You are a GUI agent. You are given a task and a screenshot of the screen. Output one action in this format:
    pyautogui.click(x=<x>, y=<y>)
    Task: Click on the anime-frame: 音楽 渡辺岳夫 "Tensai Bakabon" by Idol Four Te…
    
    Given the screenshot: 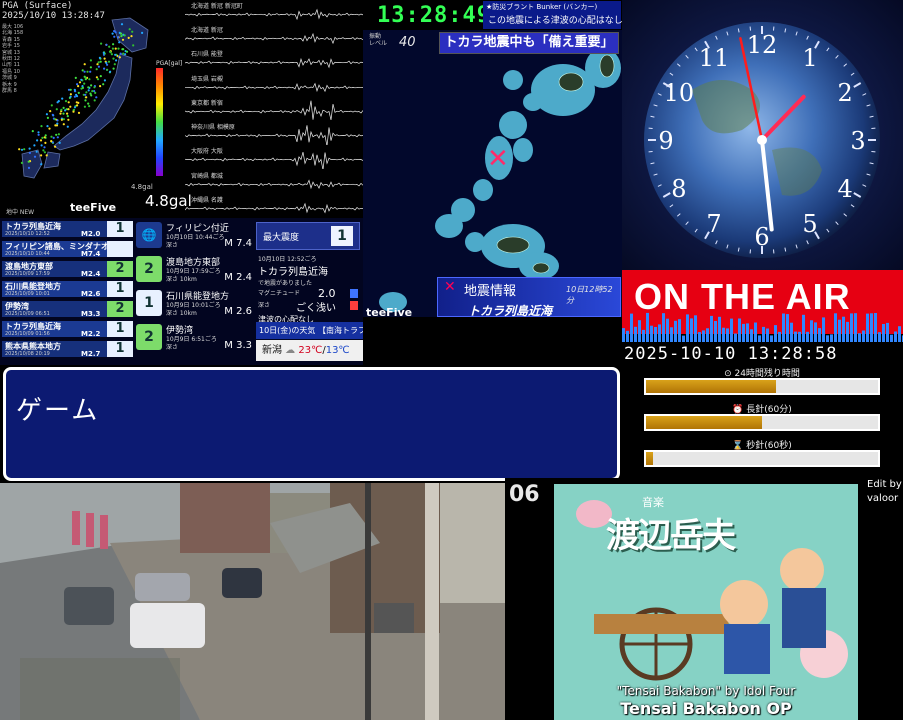 What is the action you would take?
    pyautogui.click(x=706, y=602)
    